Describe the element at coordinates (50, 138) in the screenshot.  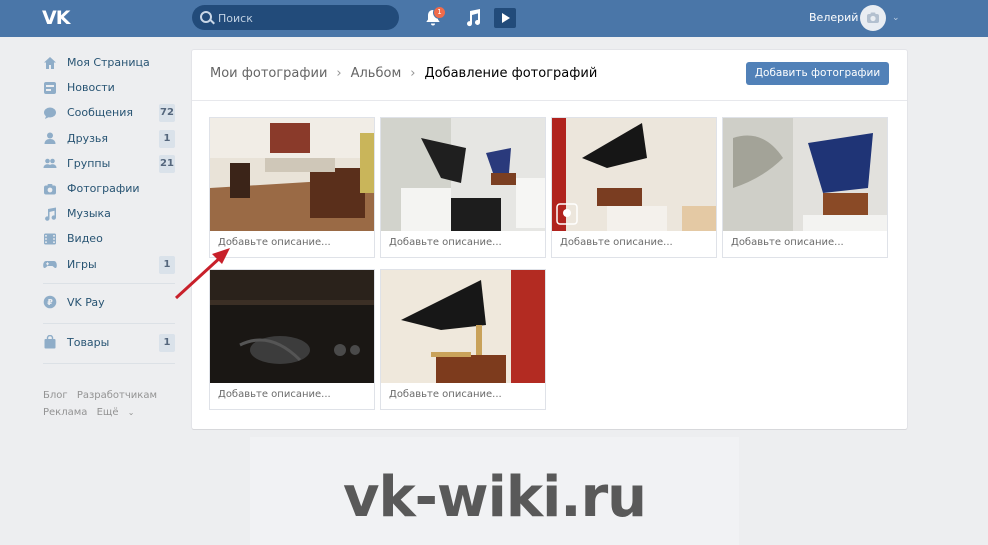
I see `friend-icon` at that location.